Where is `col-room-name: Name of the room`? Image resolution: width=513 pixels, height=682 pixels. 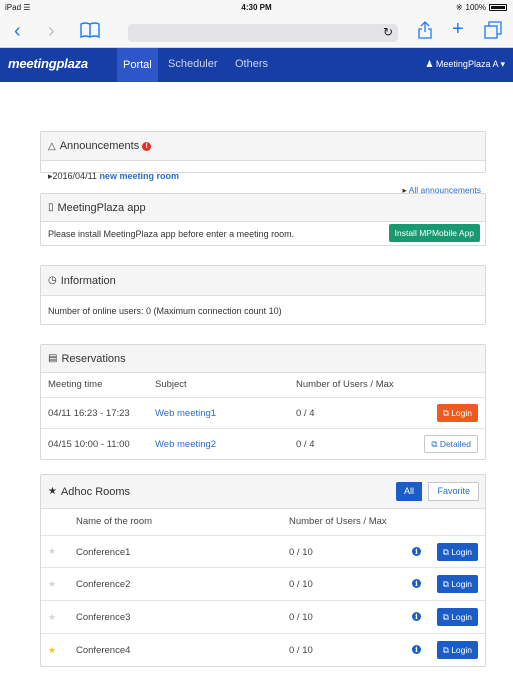 col-room-name: Name of the room is located at coordinates (114, 521).